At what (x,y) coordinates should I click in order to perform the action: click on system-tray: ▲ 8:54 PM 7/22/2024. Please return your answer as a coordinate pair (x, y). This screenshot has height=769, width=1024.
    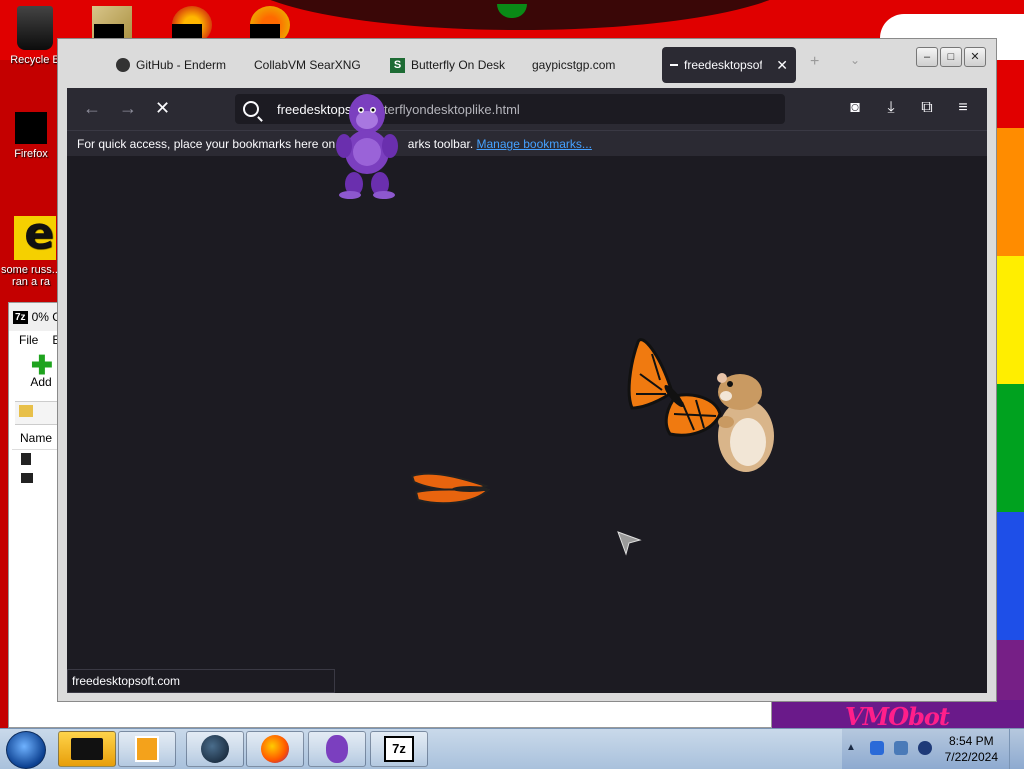
    Looking at the image, I should click on (933, 749).